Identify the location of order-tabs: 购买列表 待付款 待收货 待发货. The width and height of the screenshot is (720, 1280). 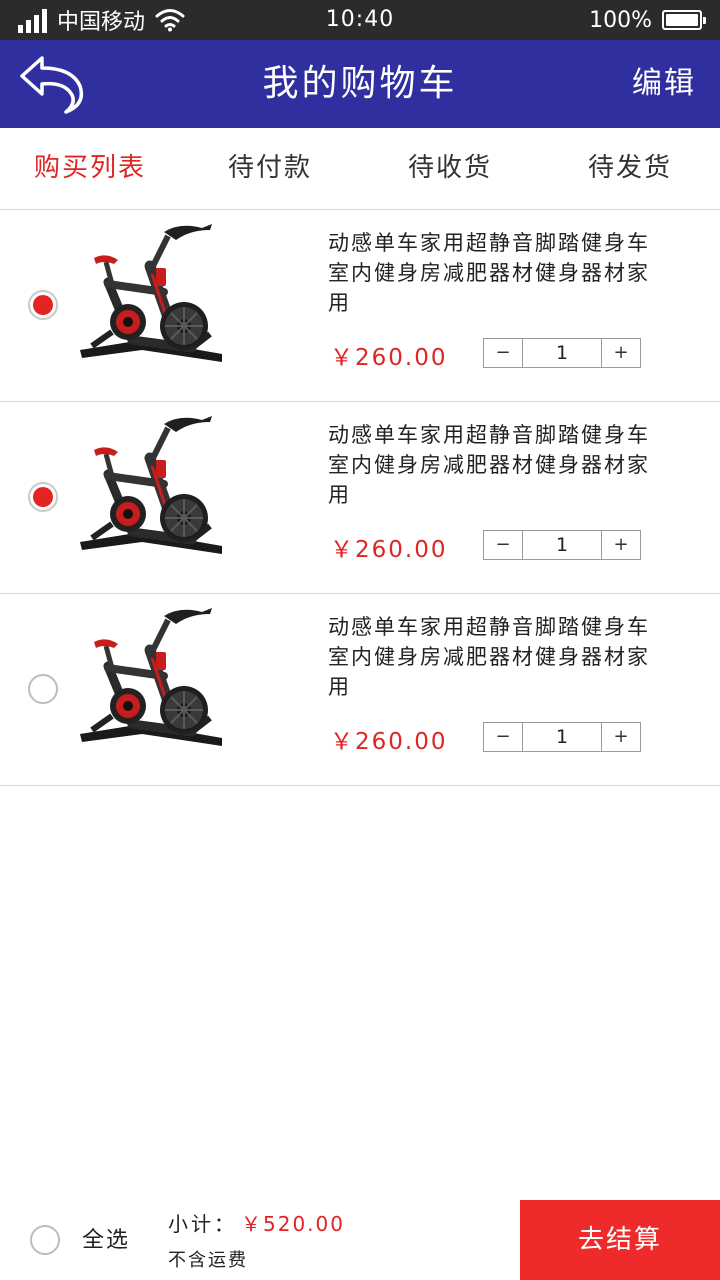
(360, 169).